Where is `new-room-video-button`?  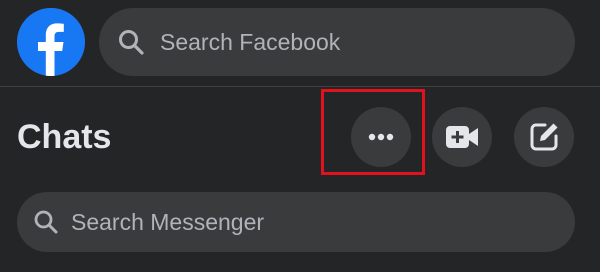 new-room-video-button is located at coordinates (462, 137).